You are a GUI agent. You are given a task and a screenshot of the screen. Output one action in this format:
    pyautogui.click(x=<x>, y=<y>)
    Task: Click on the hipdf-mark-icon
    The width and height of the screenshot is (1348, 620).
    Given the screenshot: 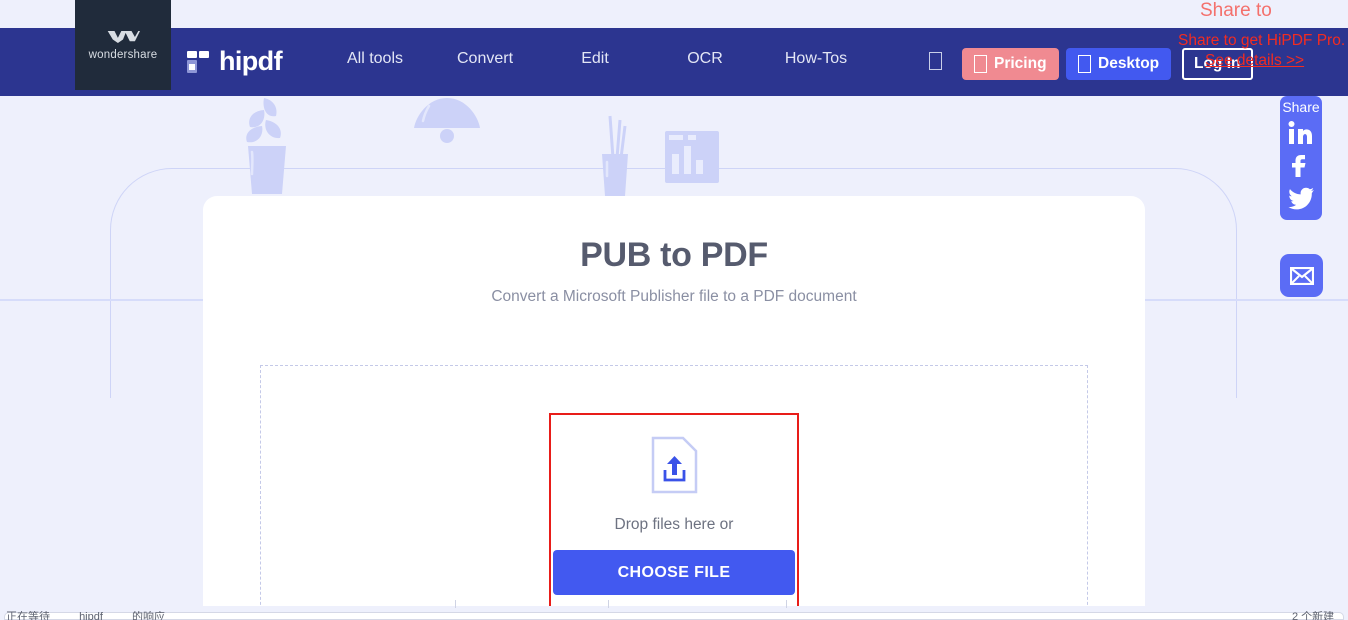 What is the action you would take?
    pyautogui.click(x=198, y=61)
    